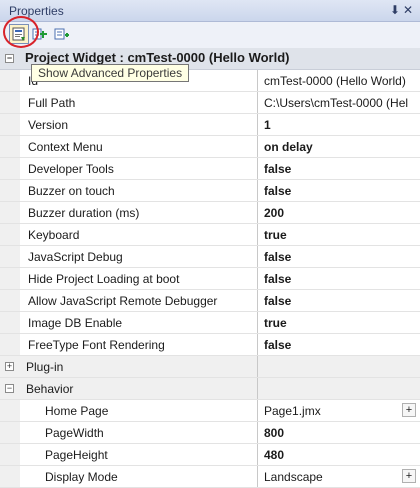 The height and width of the screenshot is (488, 420). I want to click on property-row: Developer Tools false, so click(210, 169).